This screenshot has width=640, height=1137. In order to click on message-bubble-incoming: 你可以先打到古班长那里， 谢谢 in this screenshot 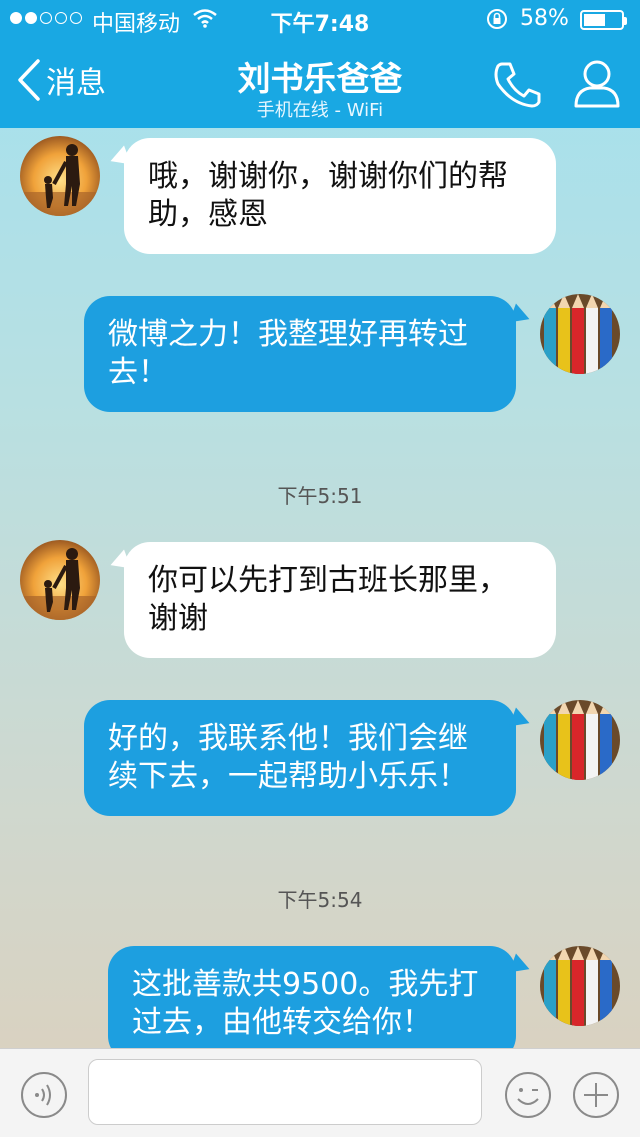, I will do `click(340, 600)`.